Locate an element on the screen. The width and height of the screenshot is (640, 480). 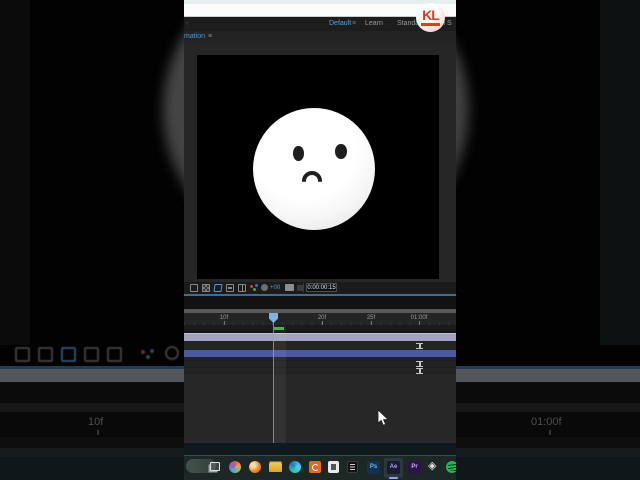
panel-menu-icon: ≡ is located at coordinates (210, 36).